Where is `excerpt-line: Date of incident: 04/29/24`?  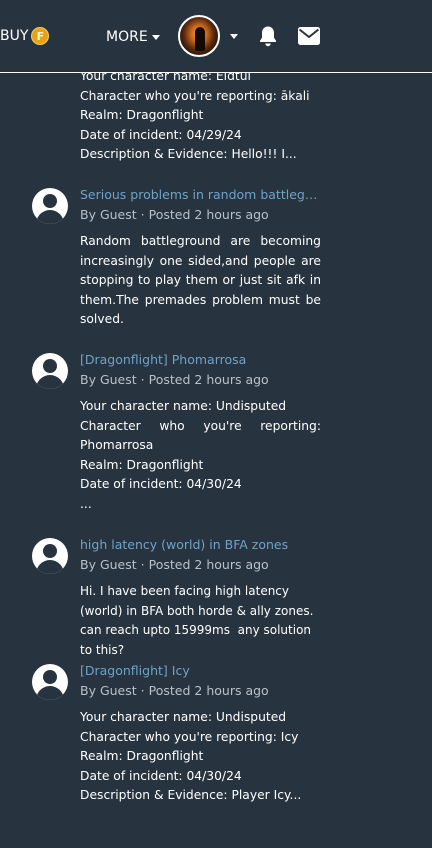
excerpt-line: Date of incident: 04/29/24 is located at coordinates (161, 134).